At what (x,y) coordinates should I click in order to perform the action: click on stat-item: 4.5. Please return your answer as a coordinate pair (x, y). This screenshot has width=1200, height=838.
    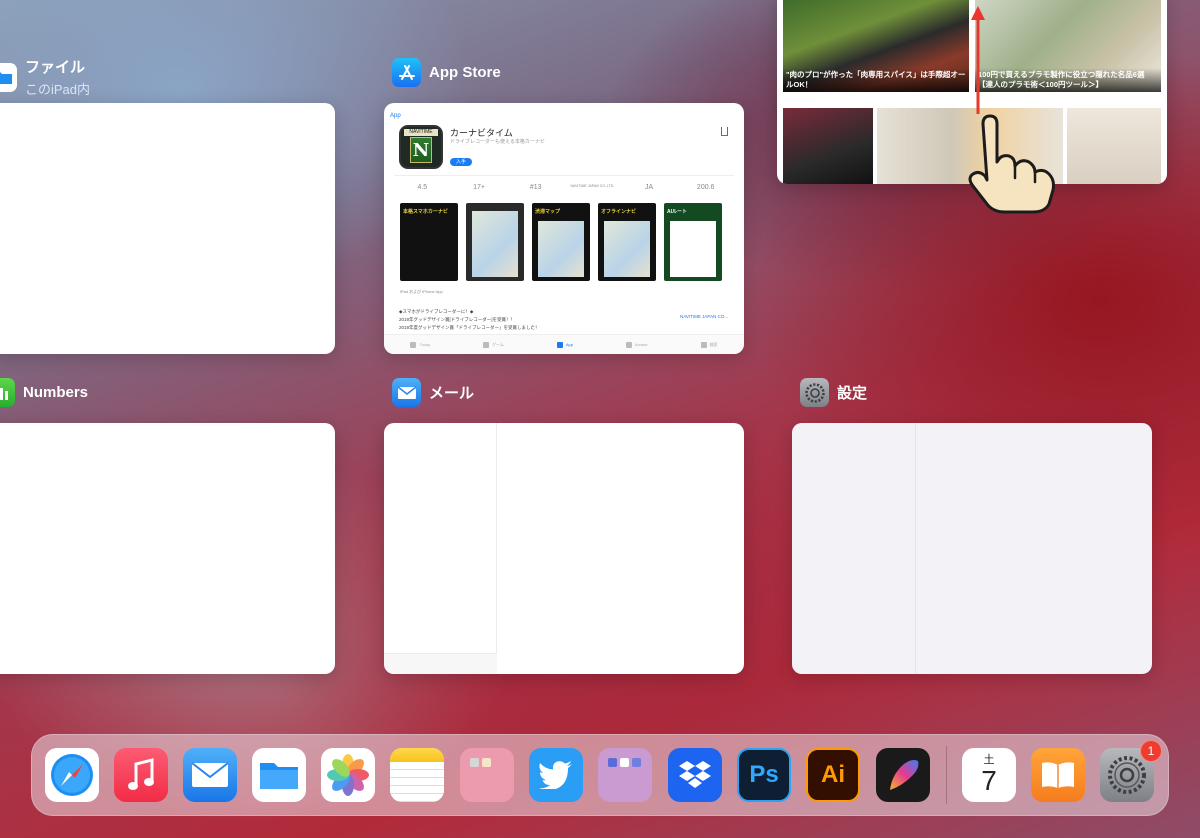
    Looking at the image, I should click on (422, 188).